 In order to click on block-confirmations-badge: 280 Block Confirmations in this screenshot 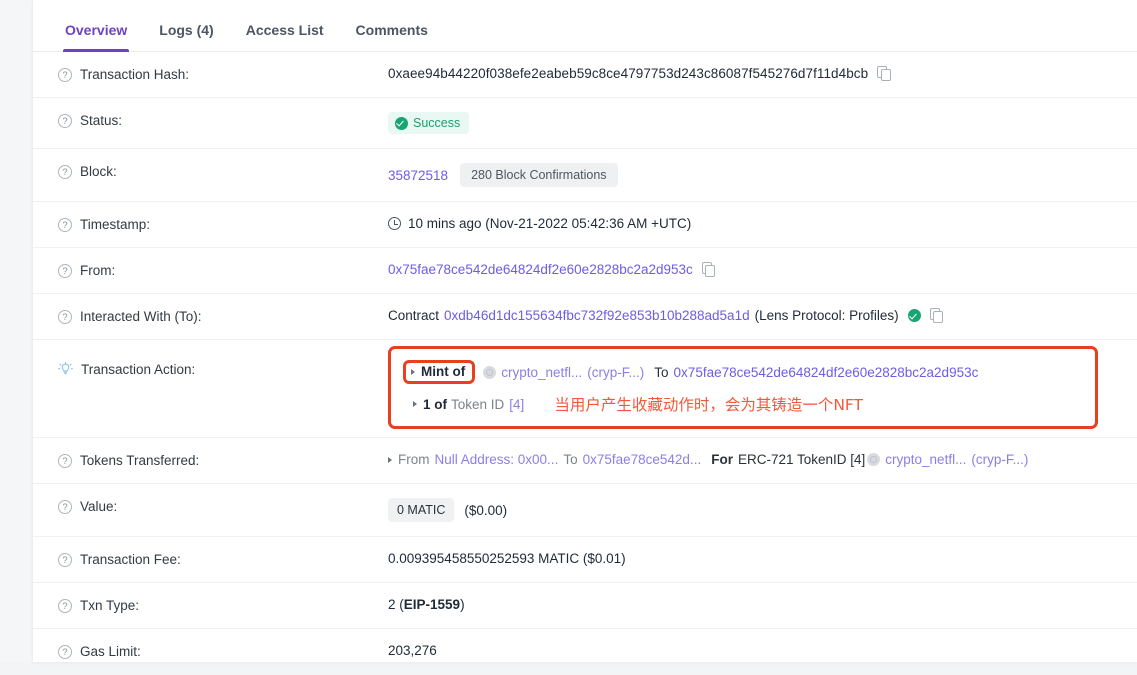, I will do `click(539, 175)`.